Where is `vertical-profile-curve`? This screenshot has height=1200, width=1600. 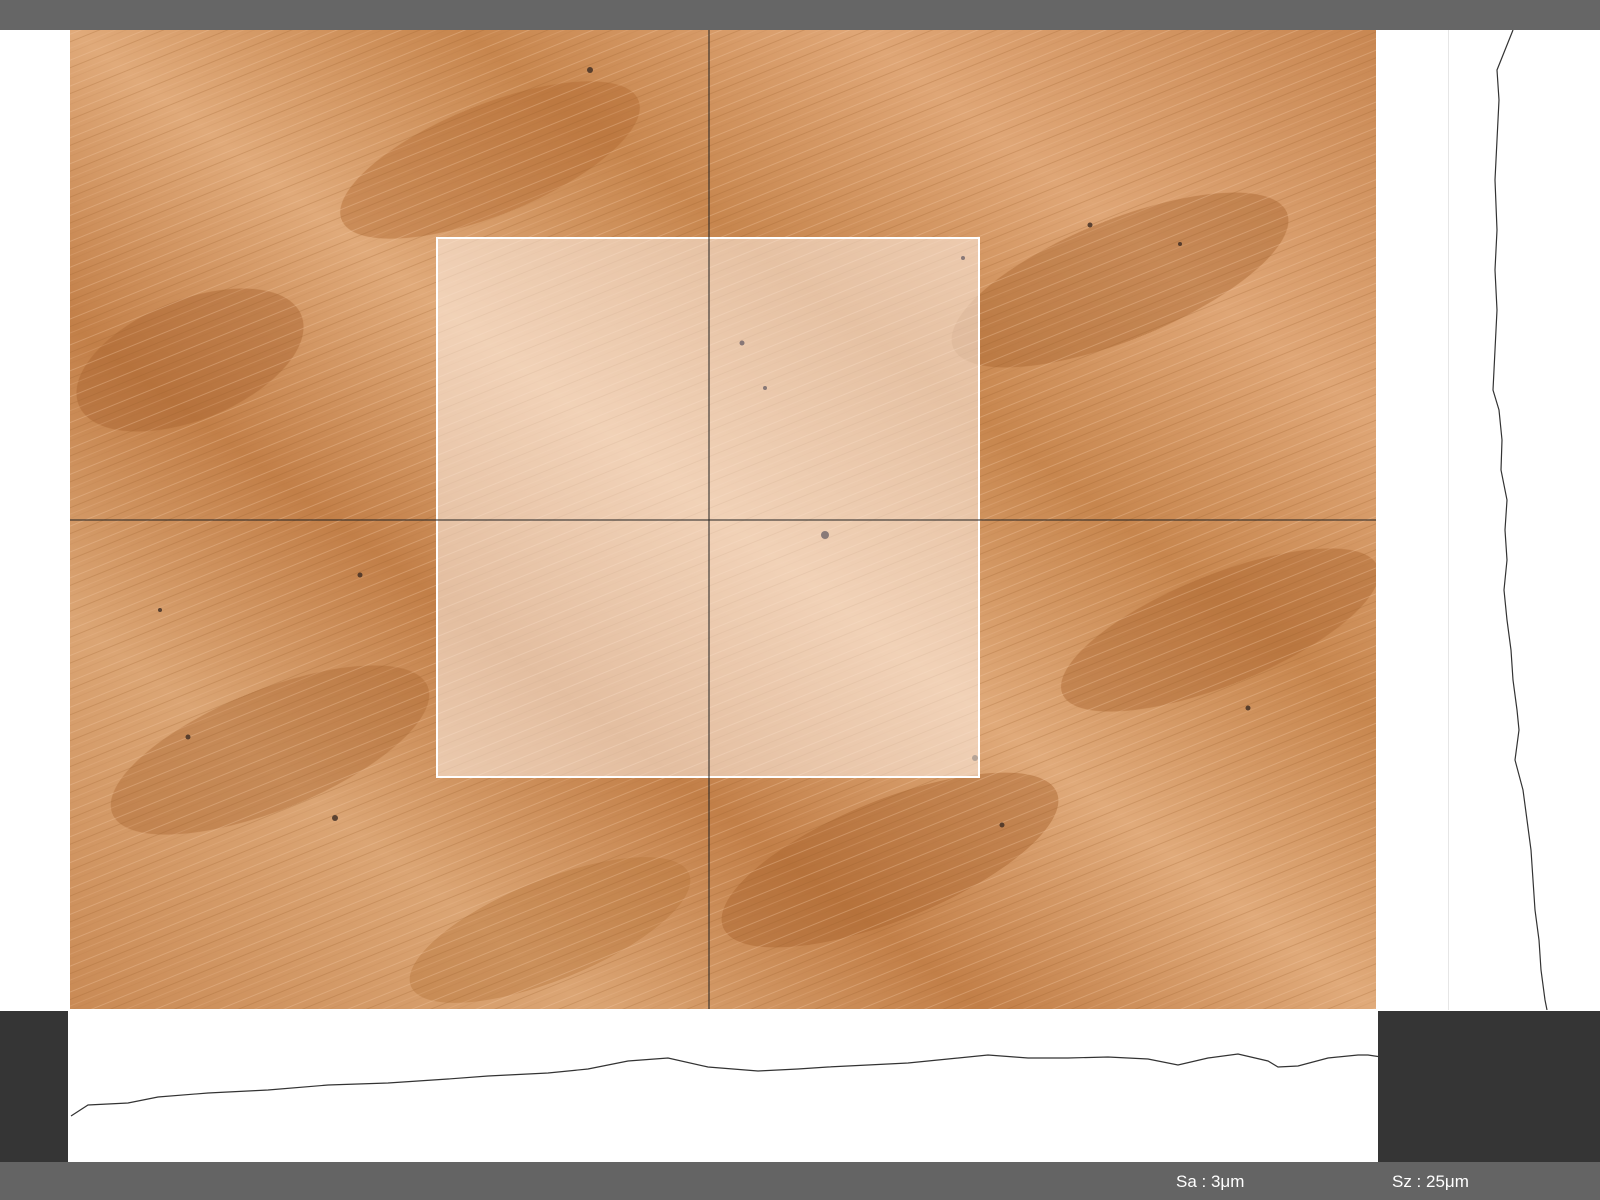 vertical-profile-curve is located at coordinates (1520, 520).